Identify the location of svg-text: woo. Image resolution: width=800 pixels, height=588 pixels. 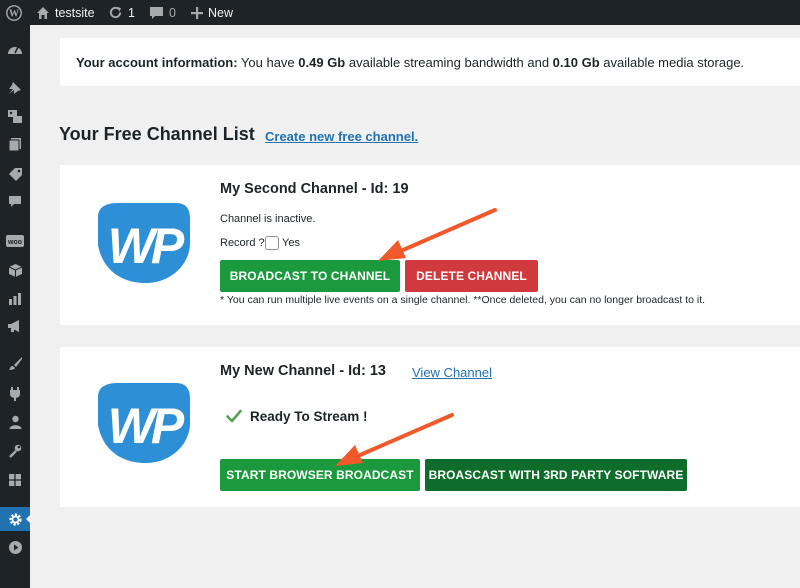
(14, 242).